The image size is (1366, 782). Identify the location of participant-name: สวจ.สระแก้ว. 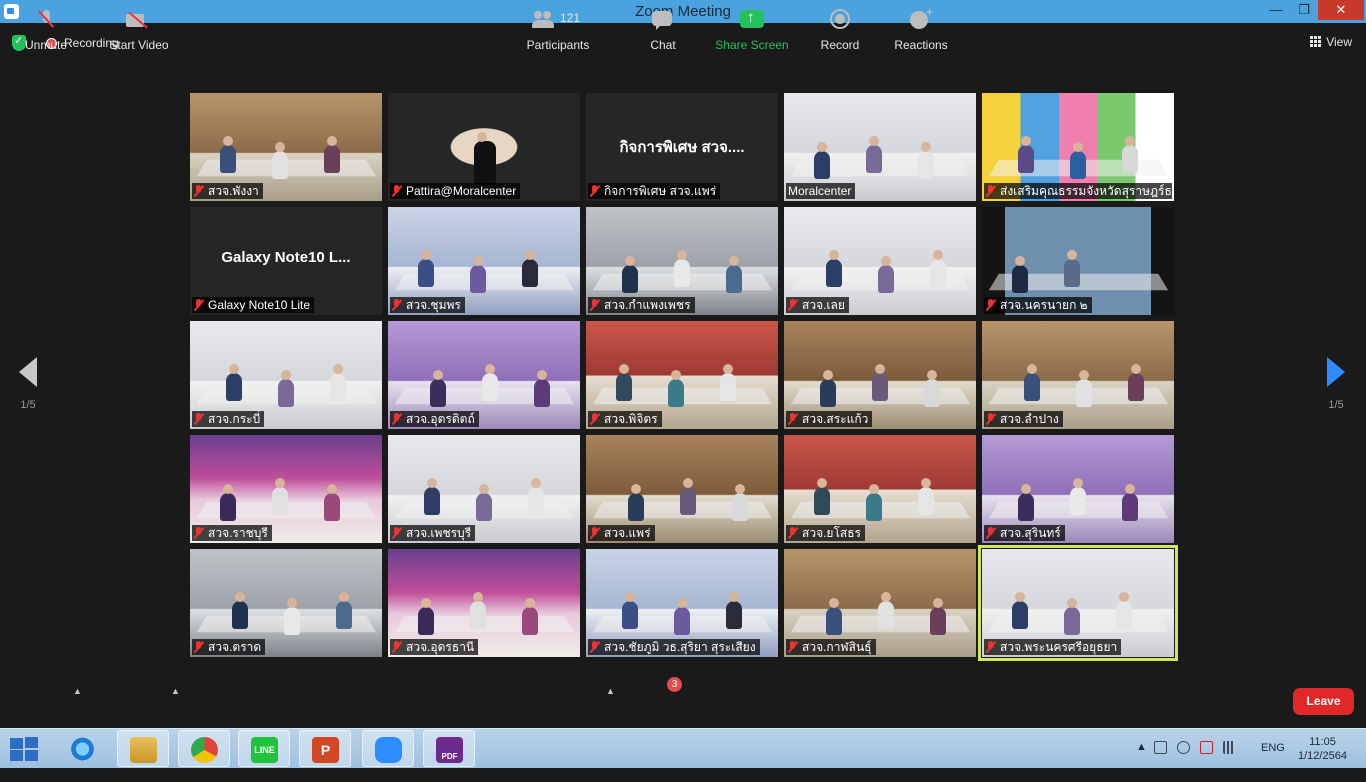
(835, 419).